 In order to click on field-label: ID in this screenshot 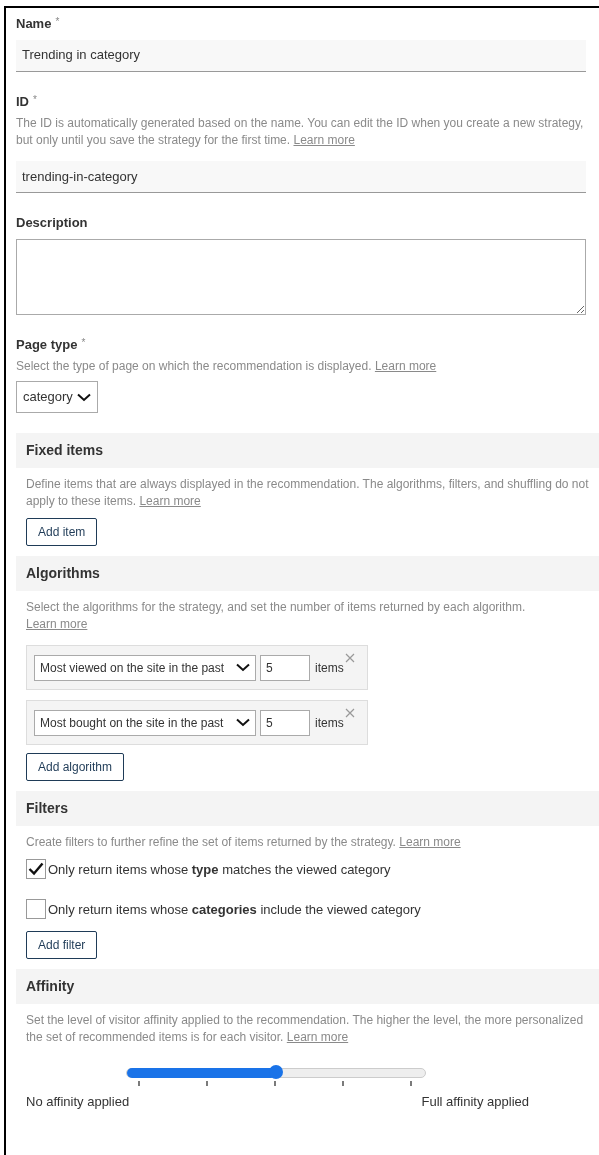, I will do `click(22, 101)`.